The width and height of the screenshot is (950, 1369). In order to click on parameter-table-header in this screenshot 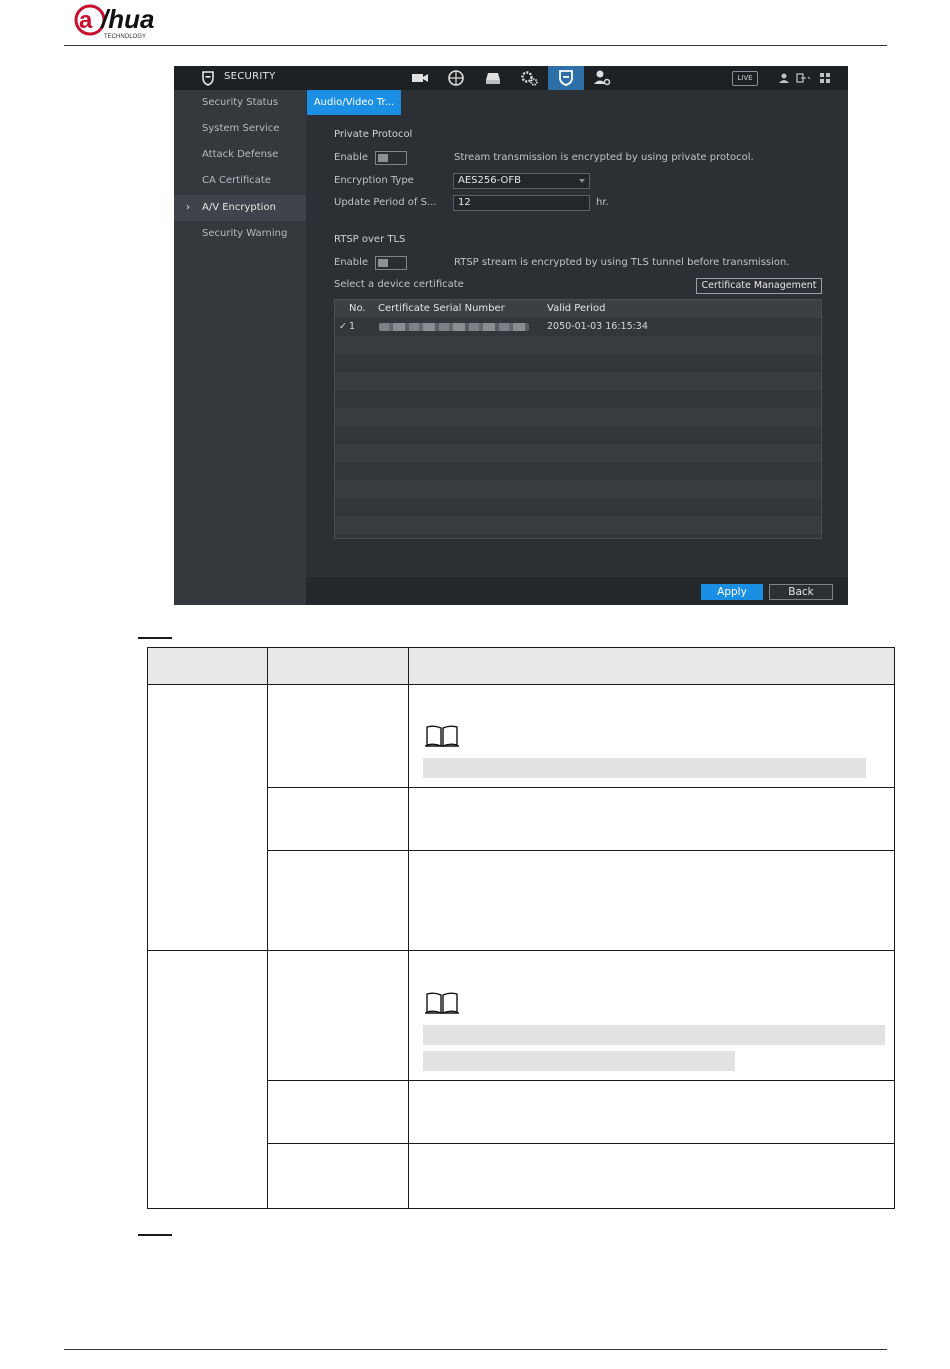, I will do `click(521, 666)`.